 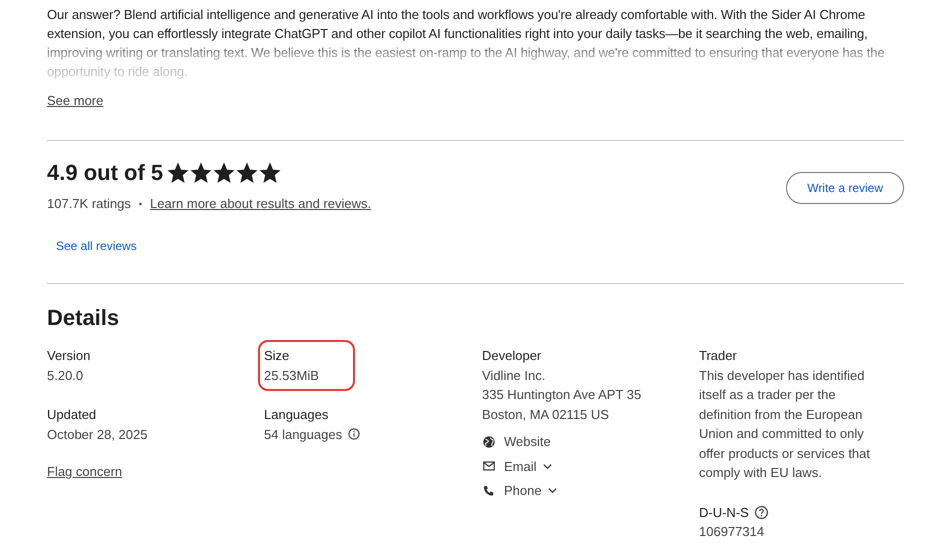 What do you see at coordinates (845, 188) in the screenshot?
I see `write-review-button: Write a review` at bounding box center [845, 188].